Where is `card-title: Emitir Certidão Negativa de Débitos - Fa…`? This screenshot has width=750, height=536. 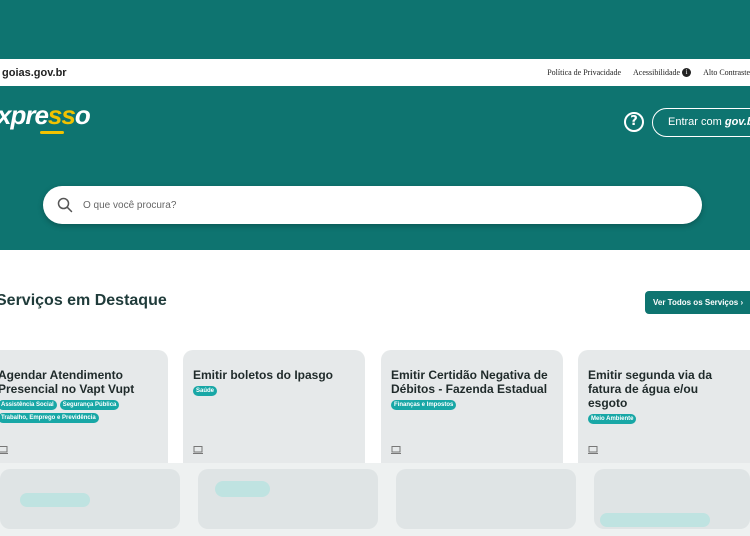 card-title: Emitir Certidão Negativa de Débitos - Fa… is located at coordinates (469, 382).